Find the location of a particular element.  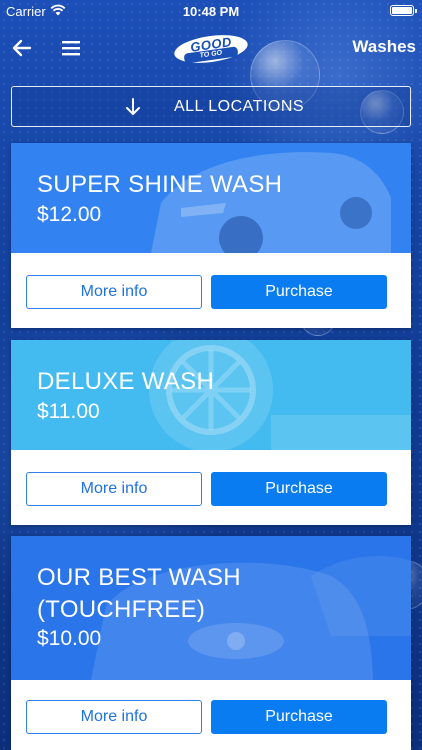

wash-title-line: SUPER SHINE WASH is located at coordinates (160, 184).